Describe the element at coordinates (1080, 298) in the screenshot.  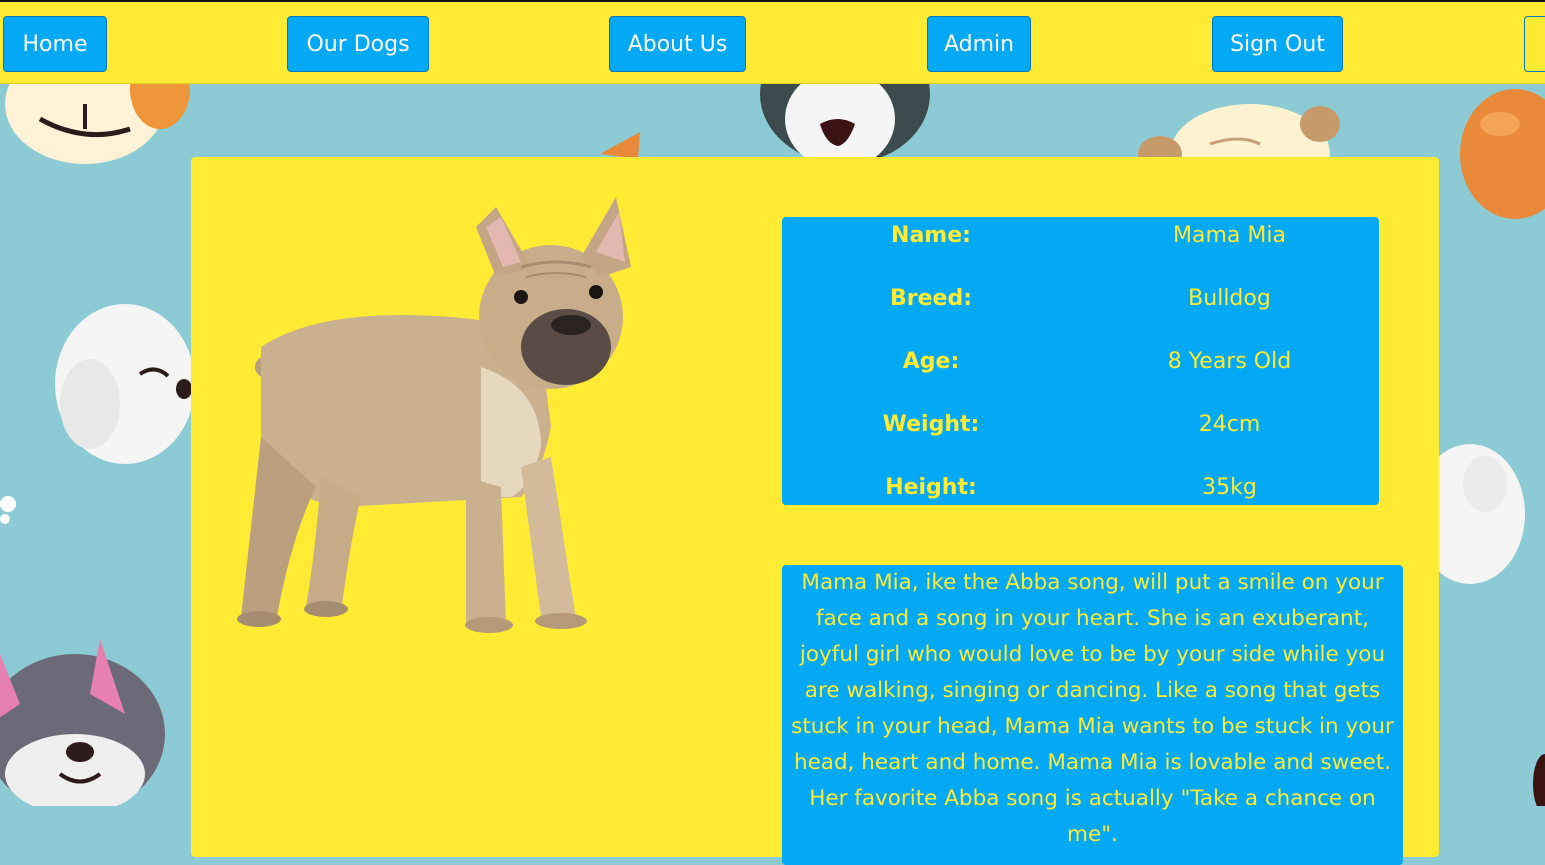
I see `detail-row-breed: Breed: Bulldog` at that location.